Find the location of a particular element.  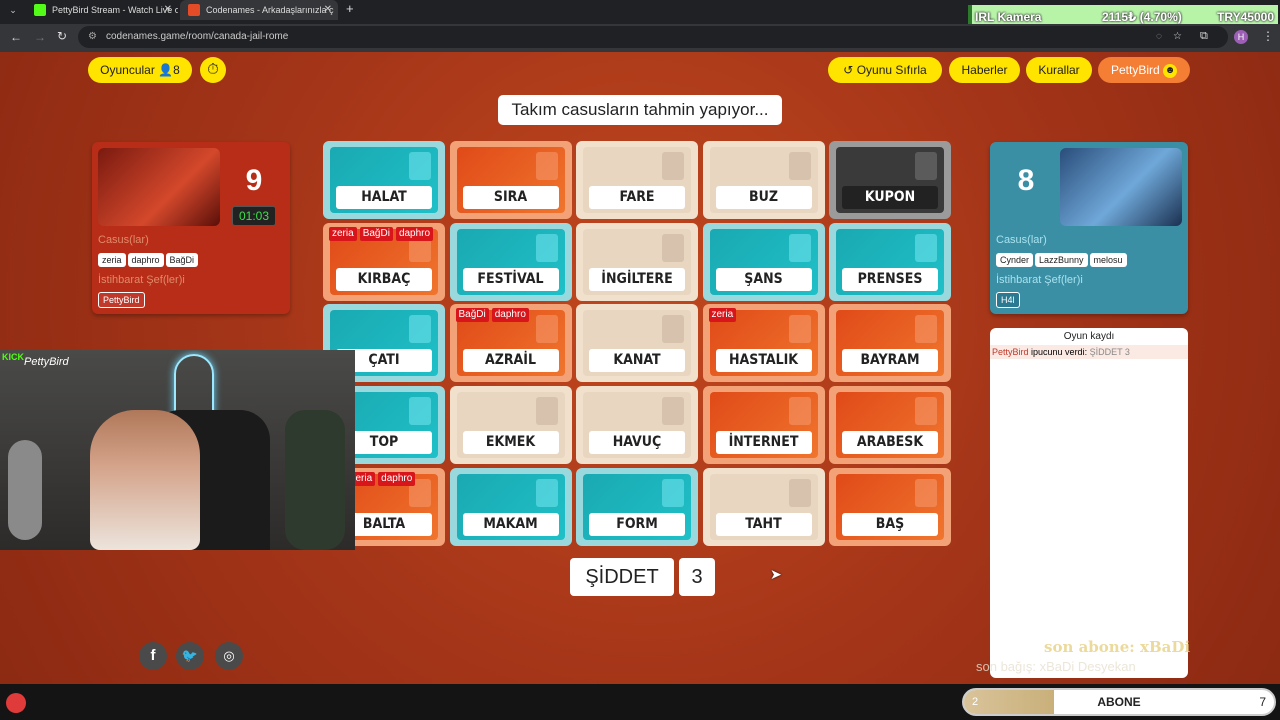

kick-tab-icon is located at coordinates (40, 10).